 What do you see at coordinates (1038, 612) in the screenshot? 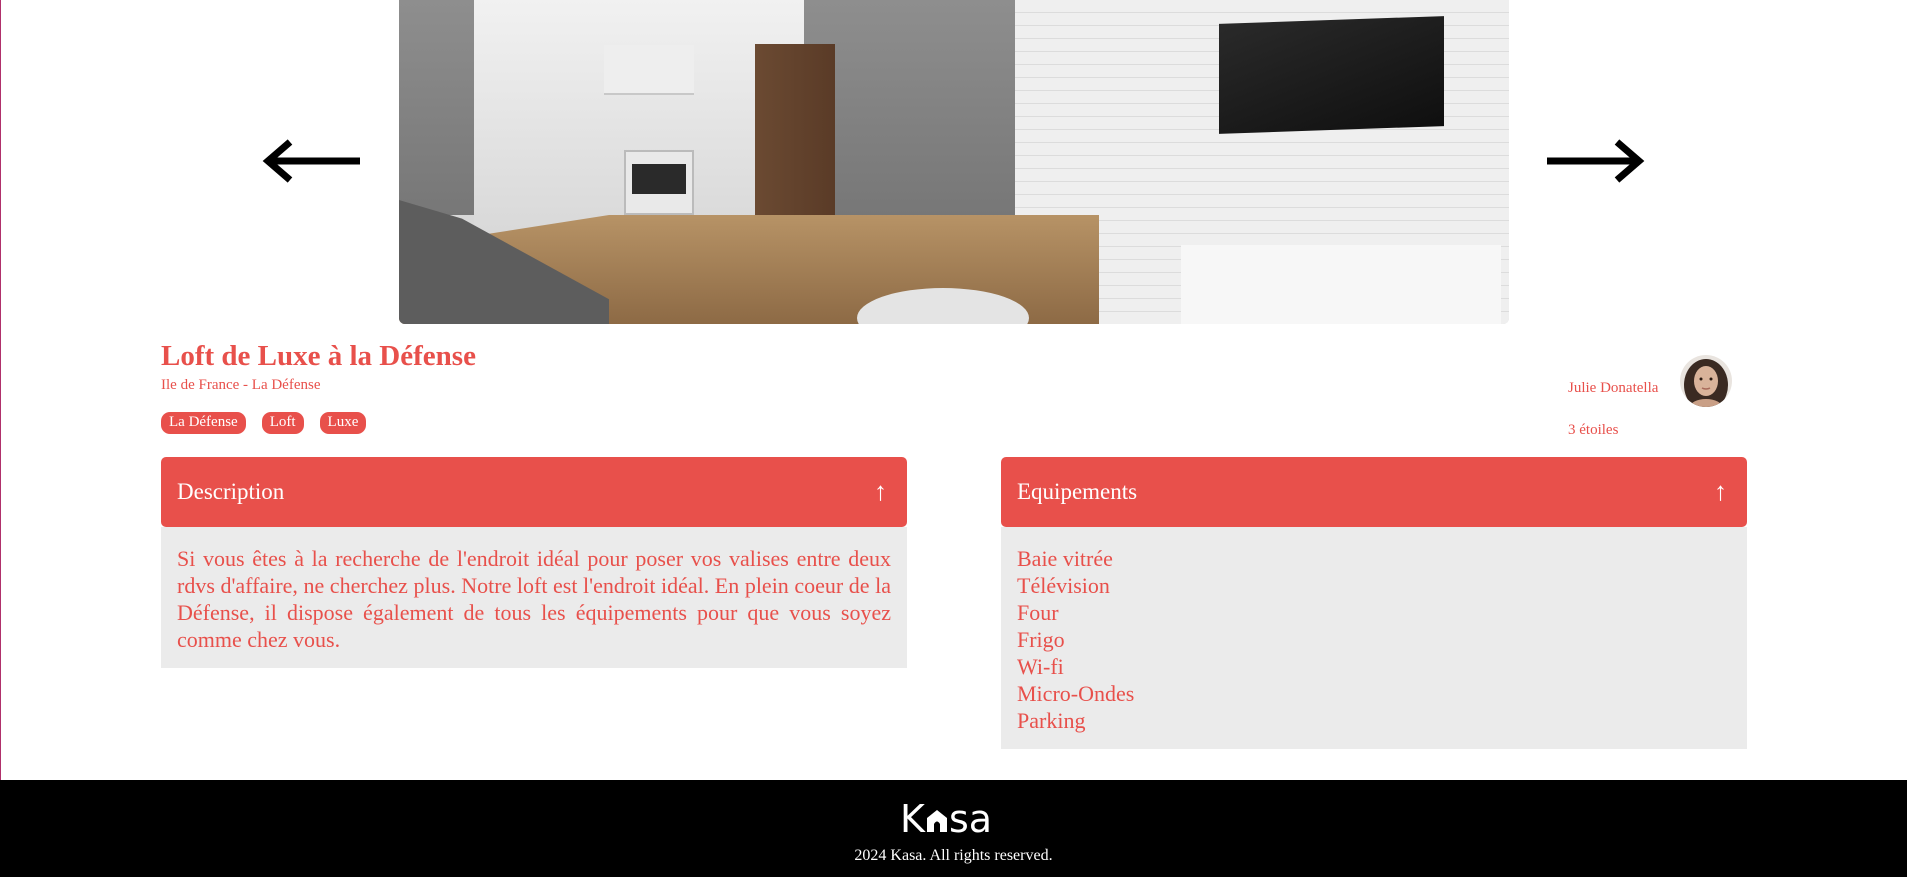
I see `list-item: Four` at bounding box center [1038, 612].